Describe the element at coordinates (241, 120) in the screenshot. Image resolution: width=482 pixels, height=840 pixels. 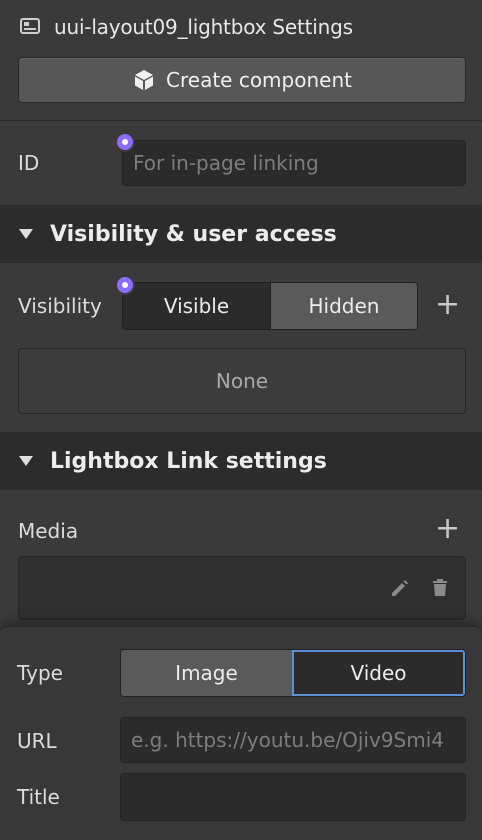
I see `divider` at that location.